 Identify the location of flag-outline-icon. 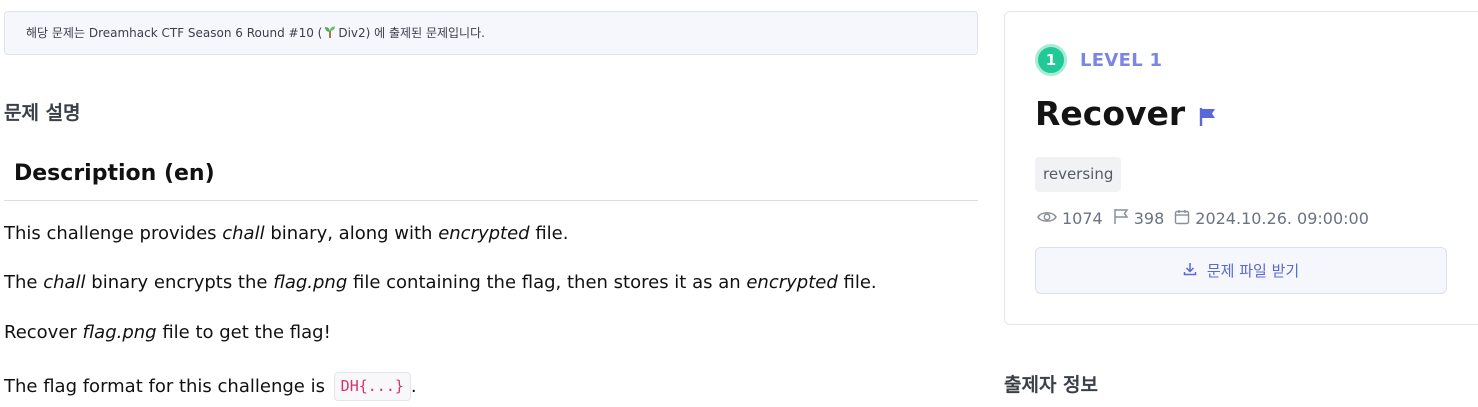
(1123, 218).